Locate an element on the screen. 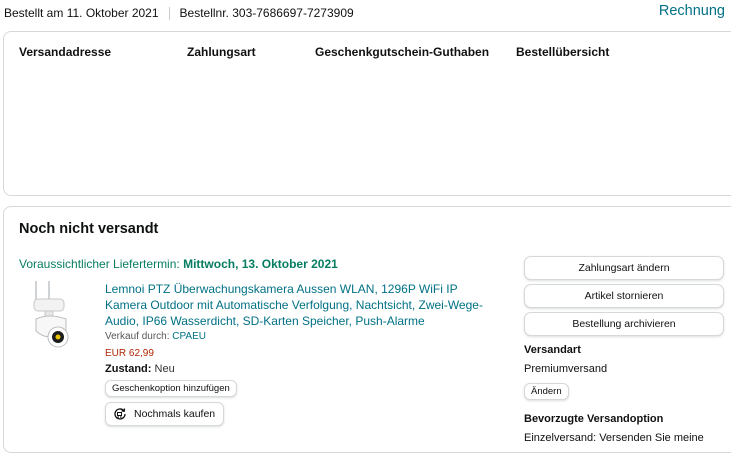 The width and height of the screenshot is (731, 453). buy-again-label: Nochmals kaufen is located at coordinates (175, 414).